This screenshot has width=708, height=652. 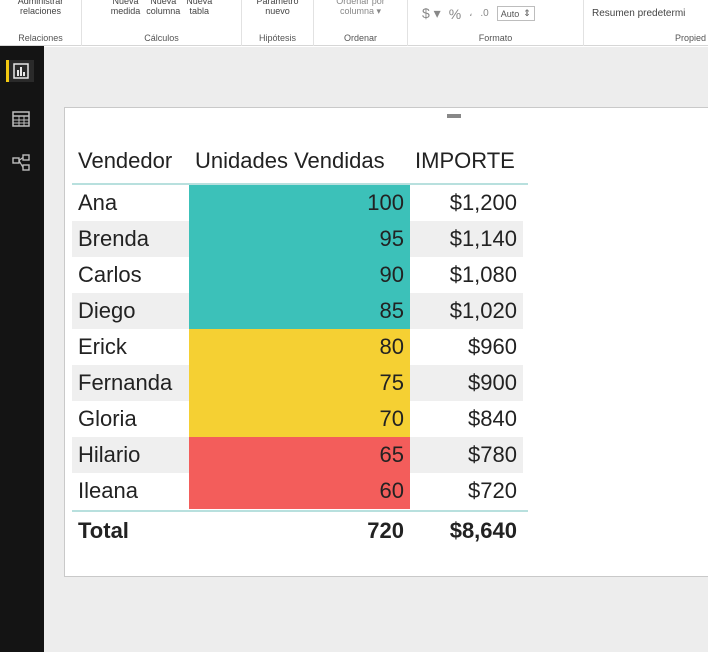 I want to click on default-summarization-dropdown: Resumen predetermi, so click(x=638, y=13).